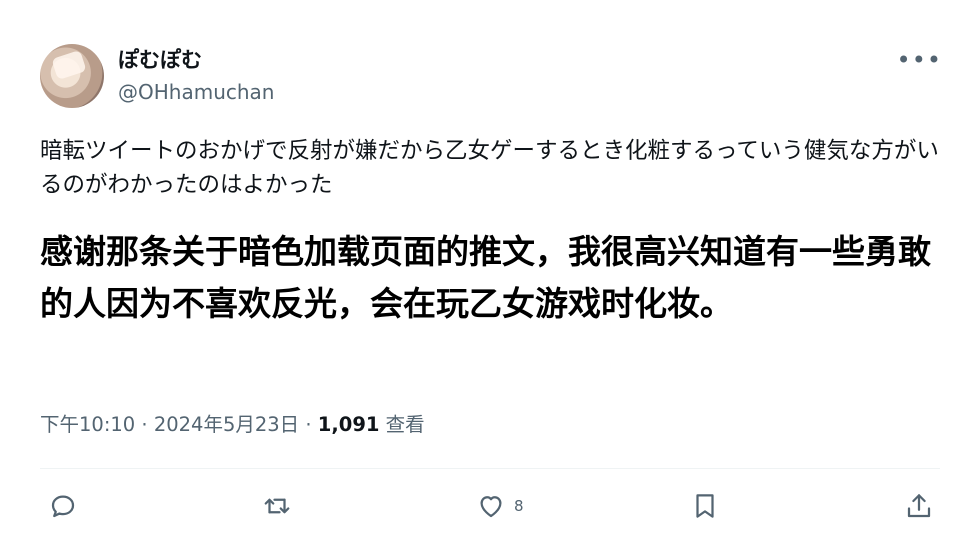  I want to click on retweet-button, so click(277, 506).